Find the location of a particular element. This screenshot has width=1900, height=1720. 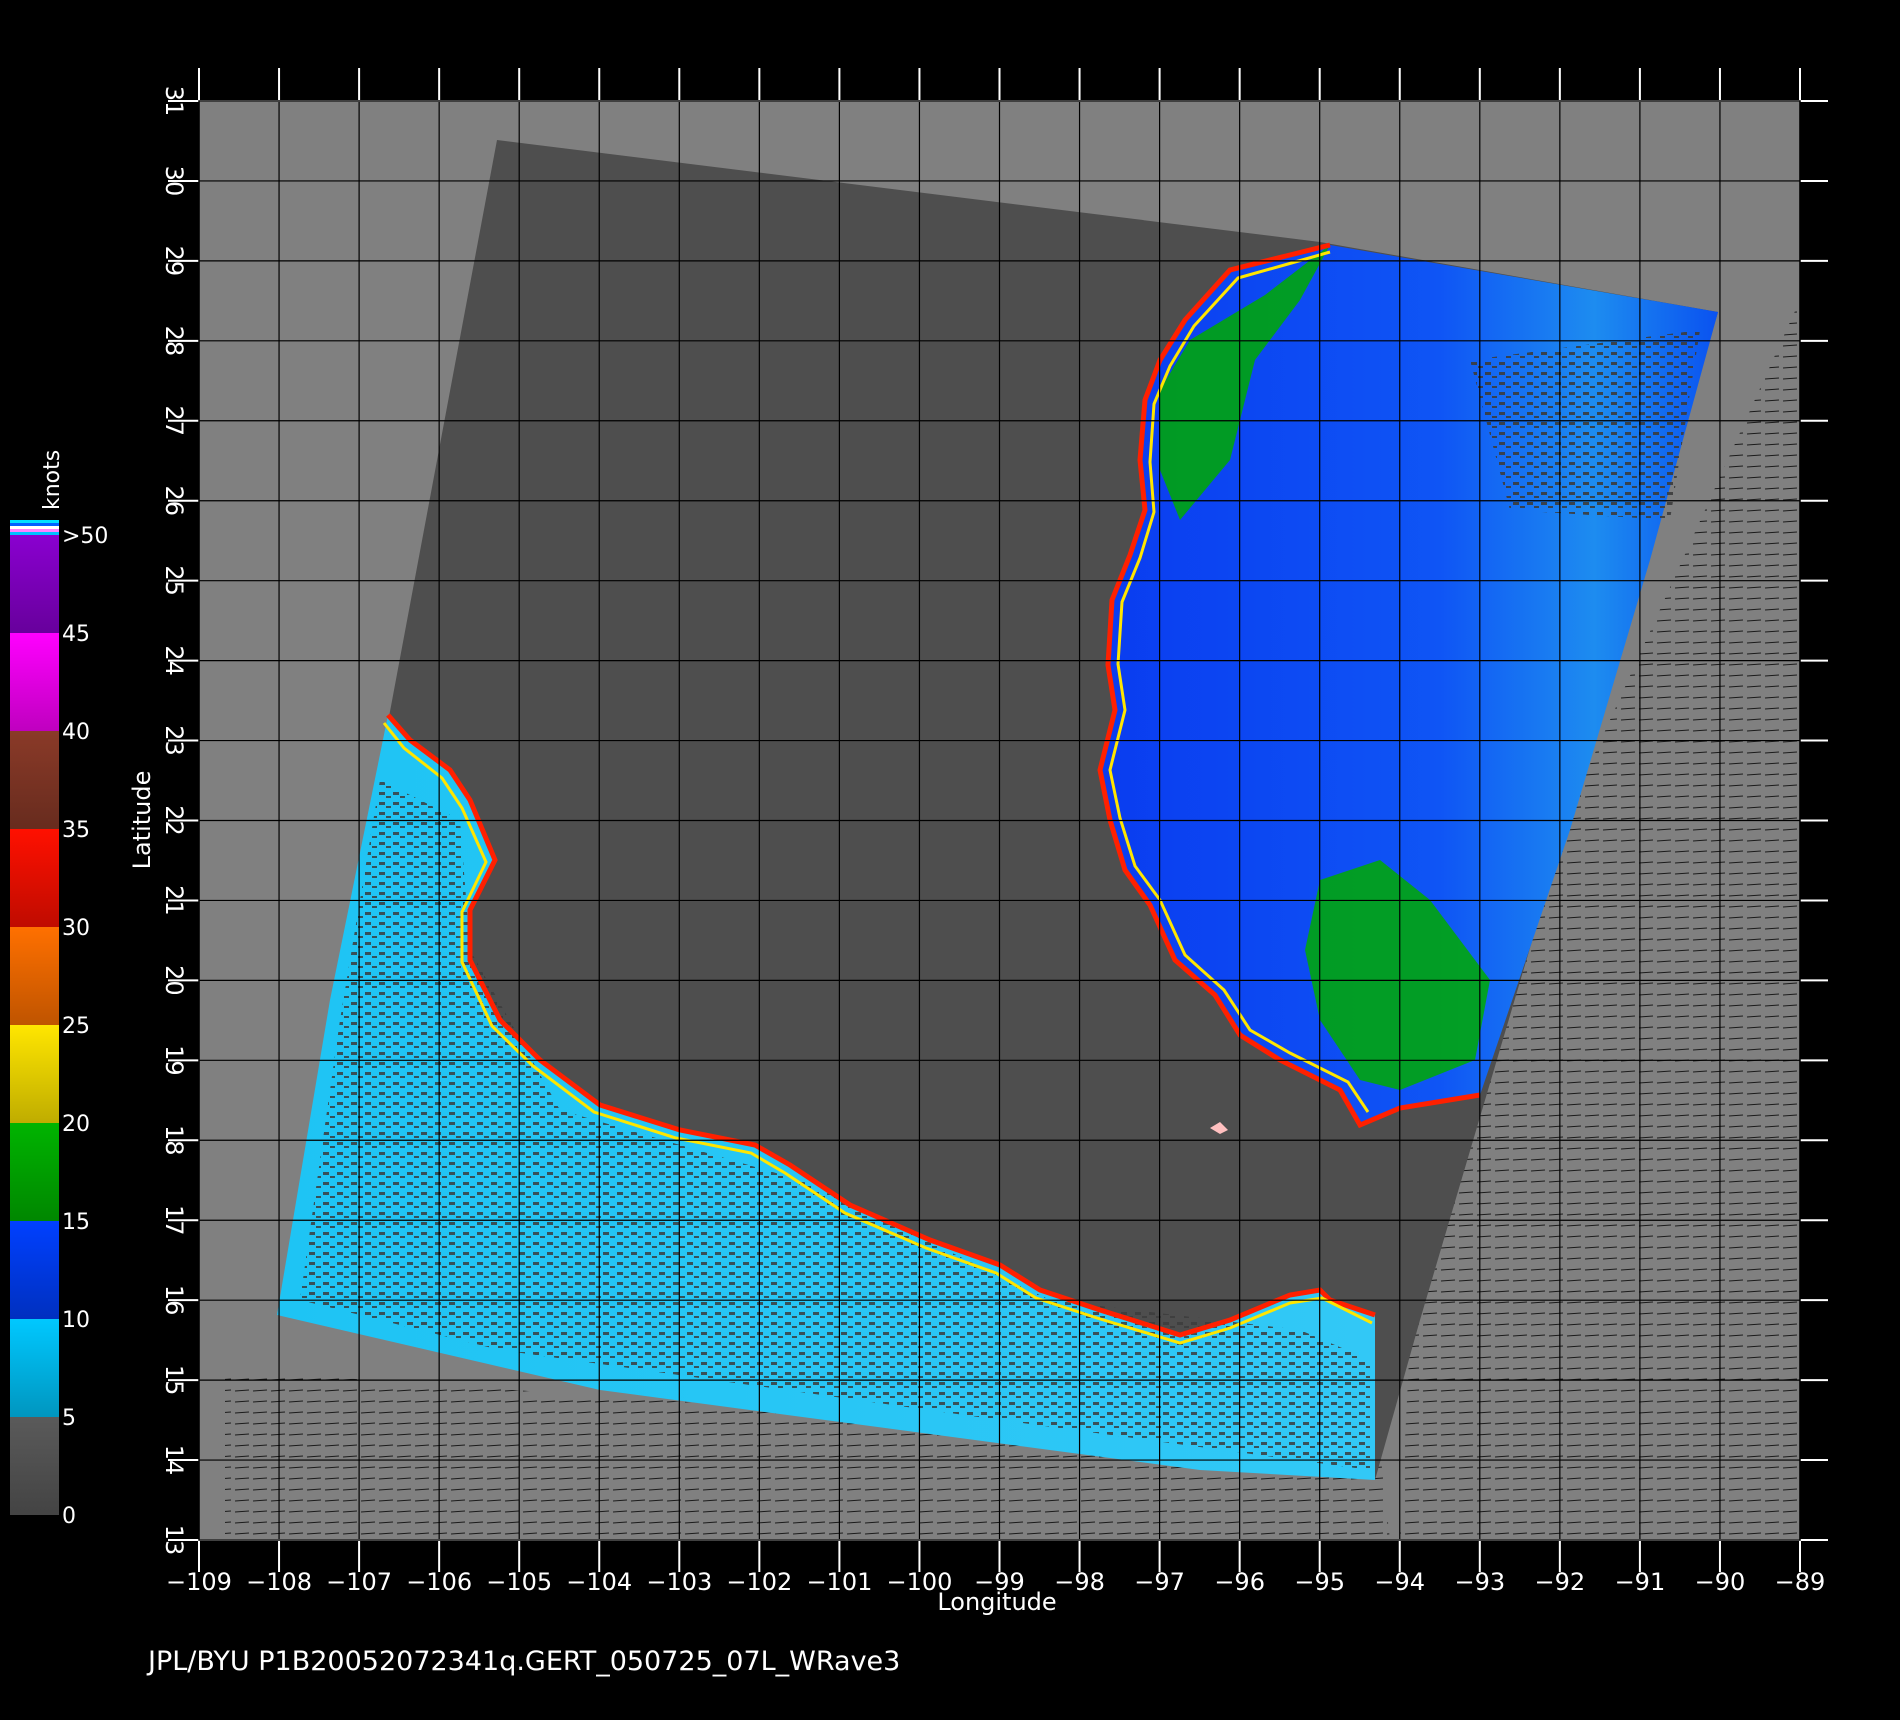

lat-tick-label: 20 is located at coordinates (174, 980).